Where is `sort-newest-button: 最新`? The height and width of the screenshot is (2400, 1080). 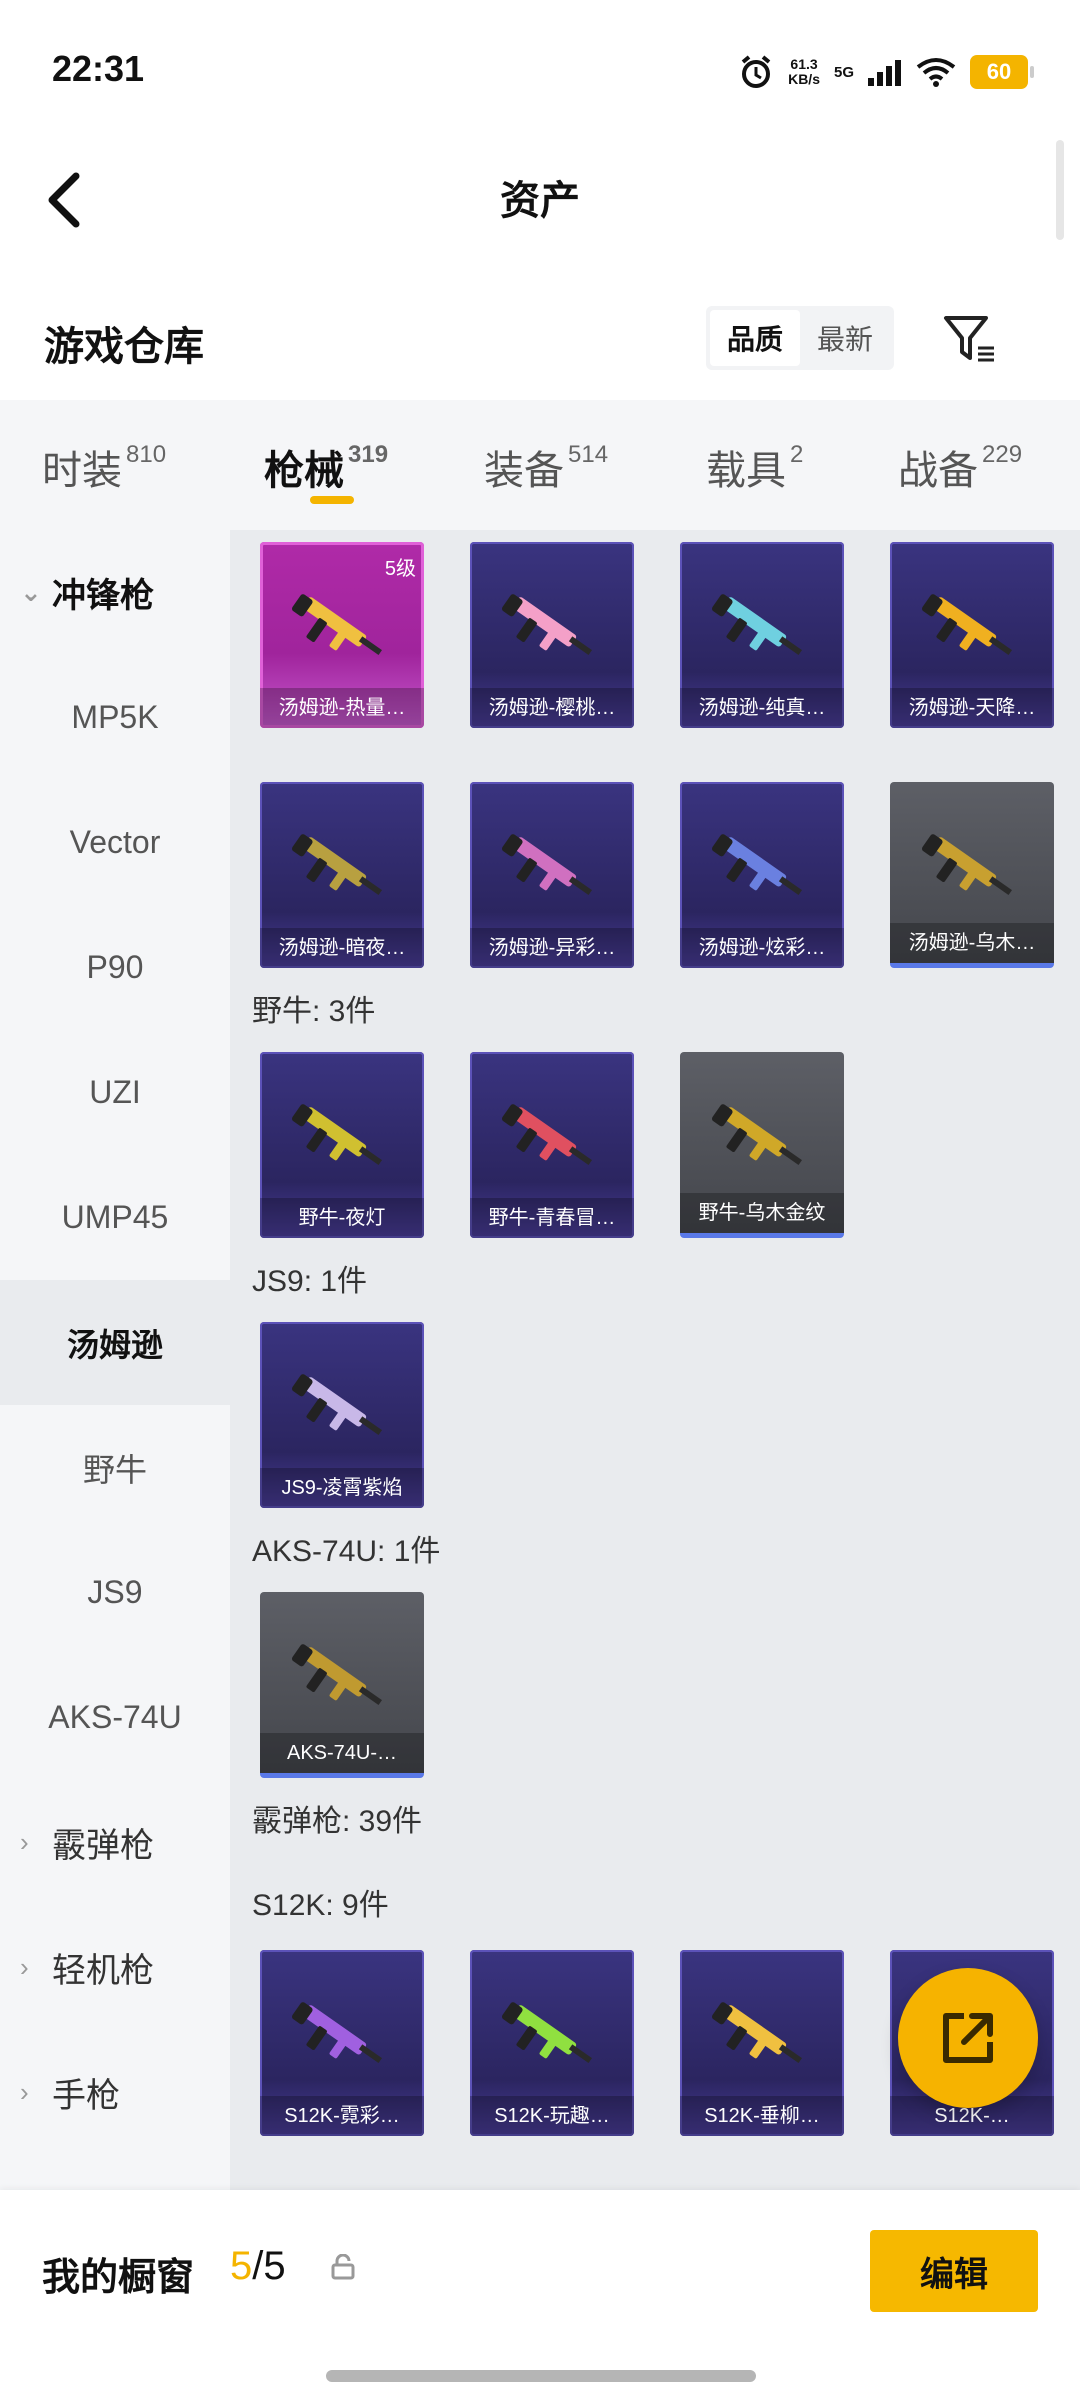 sort-newest-button: 最新 is located at coordinates (845, 338).